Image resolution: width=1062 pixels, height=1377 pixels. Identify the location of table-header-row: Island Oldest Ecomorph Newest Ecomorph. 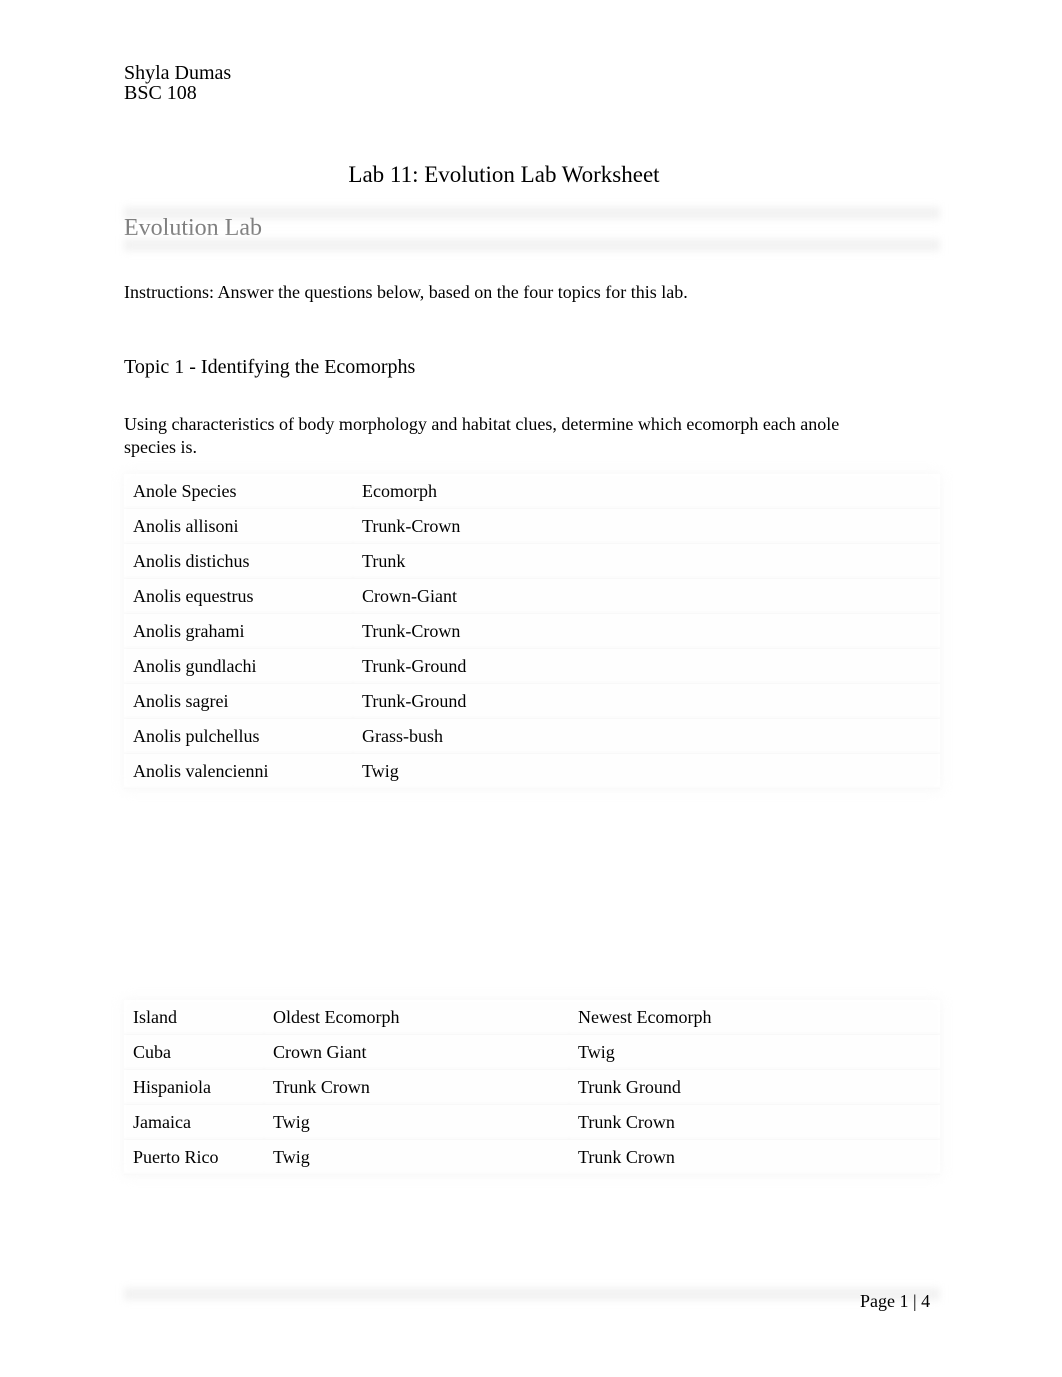
(532, 1017).